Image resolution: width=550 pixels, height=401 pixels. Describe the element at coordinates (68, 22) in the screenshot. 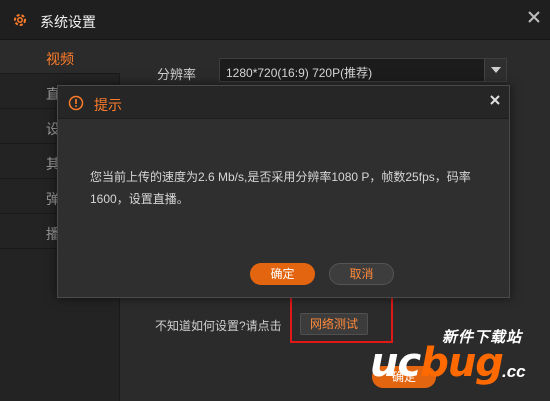

I see `window-title: 系统设置` at that location.